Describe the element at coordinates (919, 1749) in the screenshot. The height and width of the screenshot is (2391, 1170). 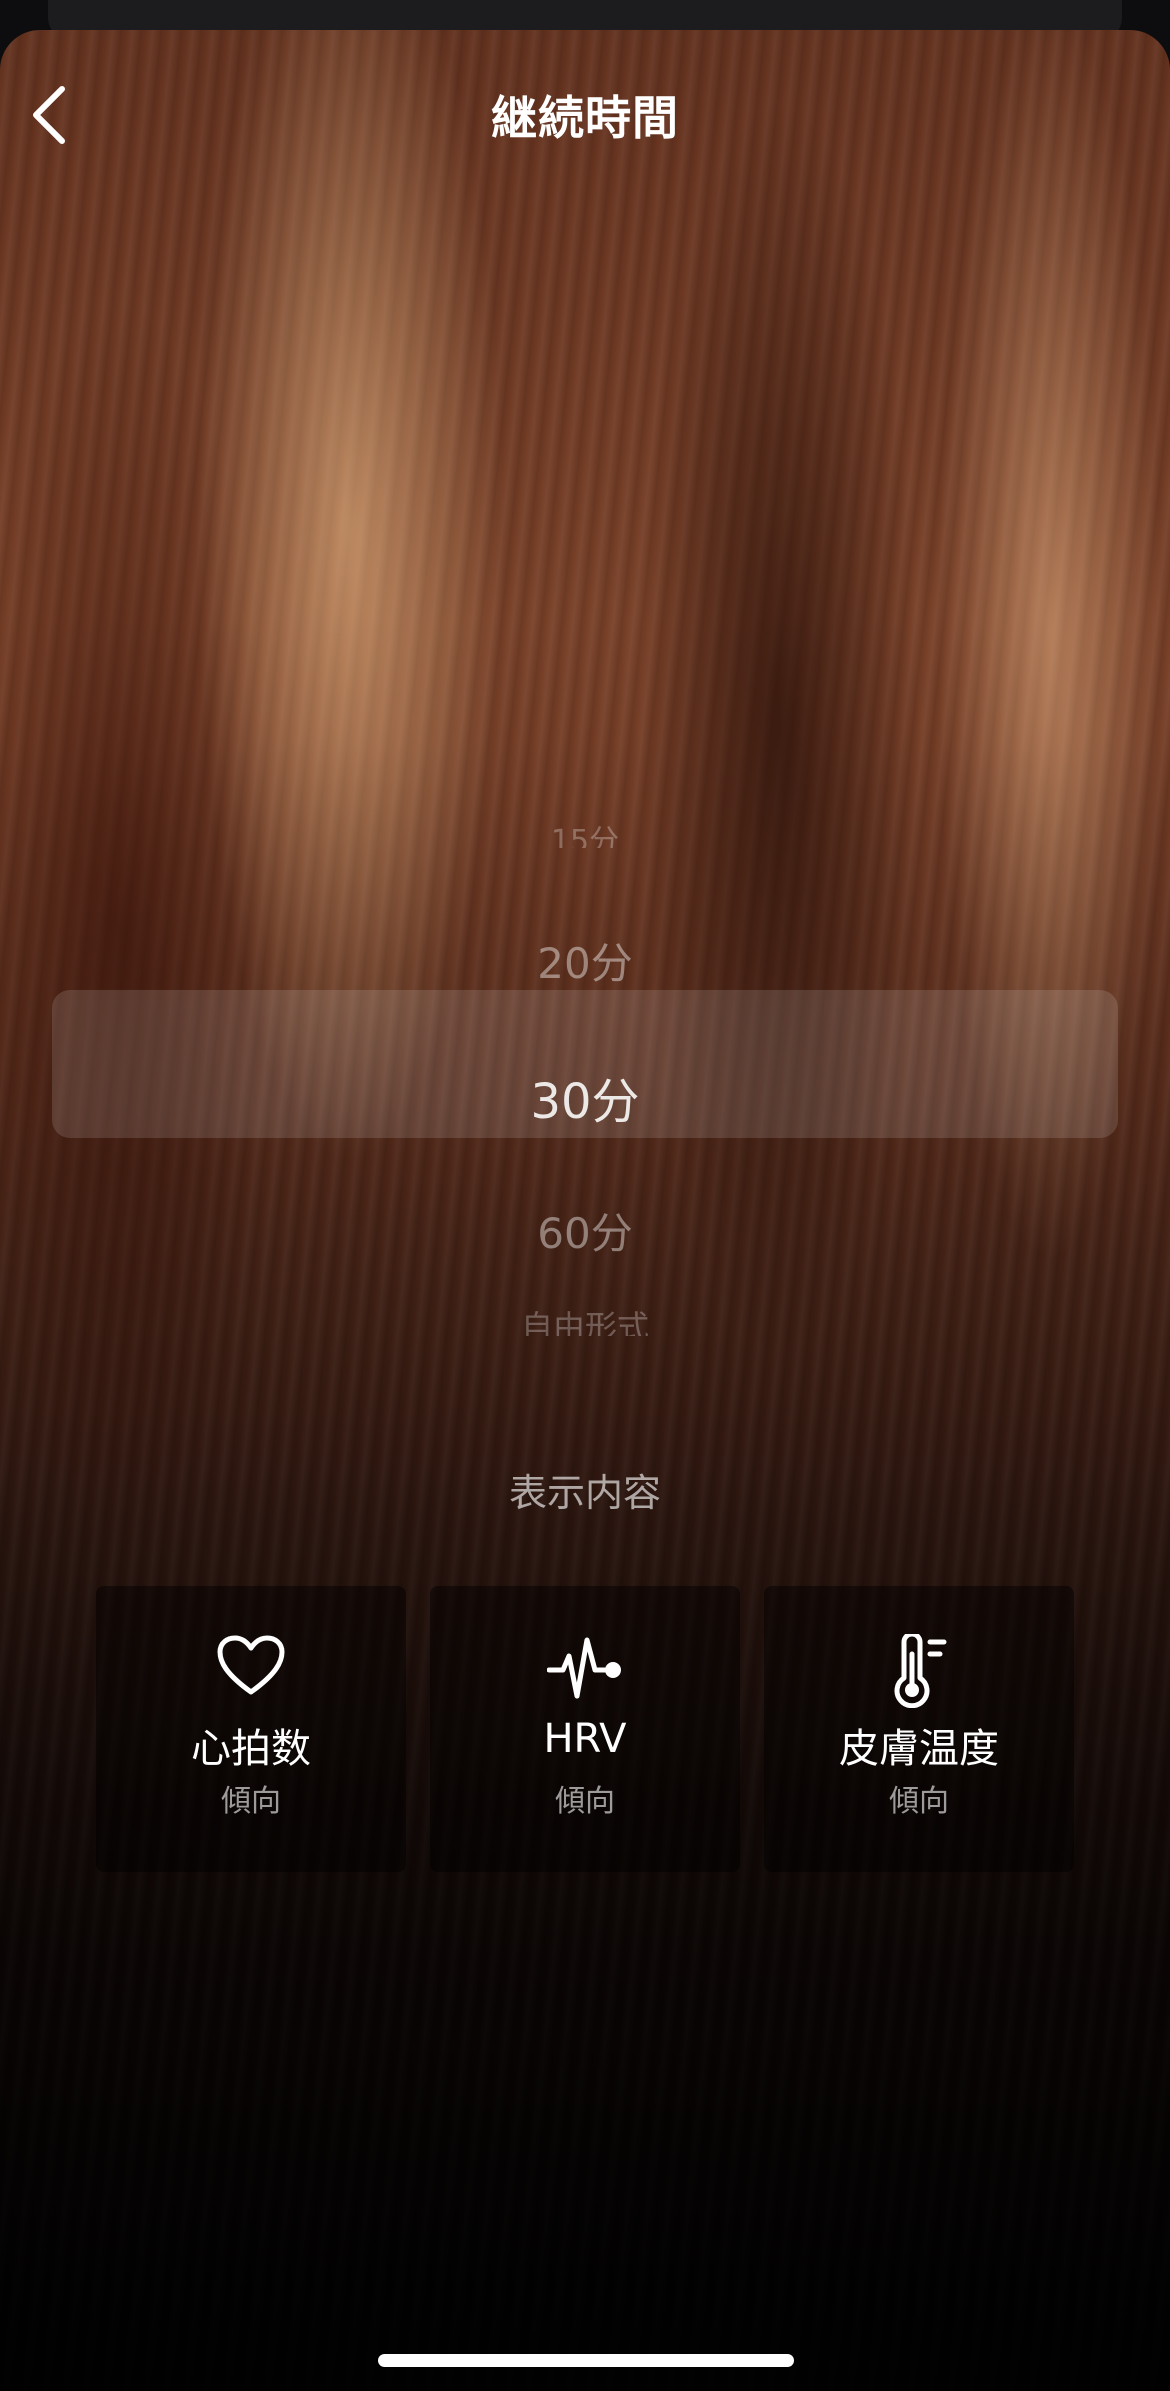
I see `card-name: 皮膚温度` at that location.